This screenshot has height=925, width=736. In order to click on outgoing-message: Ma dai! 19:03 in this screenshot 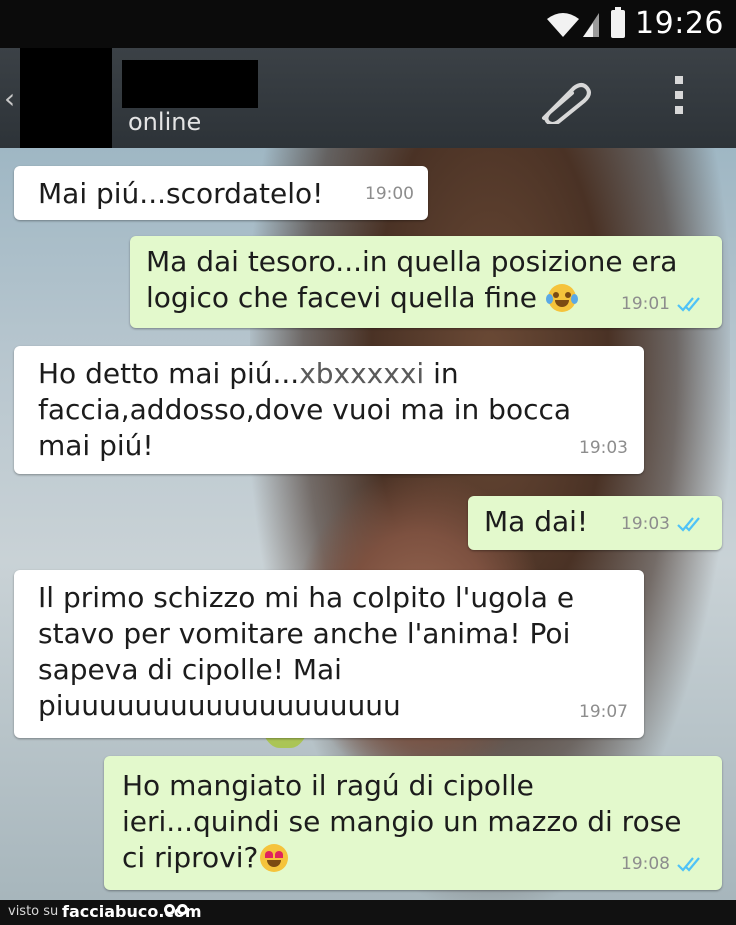, I will do `click(595, 523)`.